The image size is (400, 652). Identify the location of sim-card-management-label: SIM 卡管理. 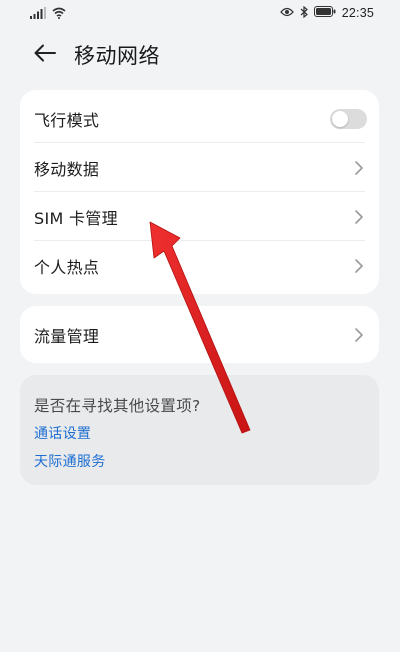
(76, 218).